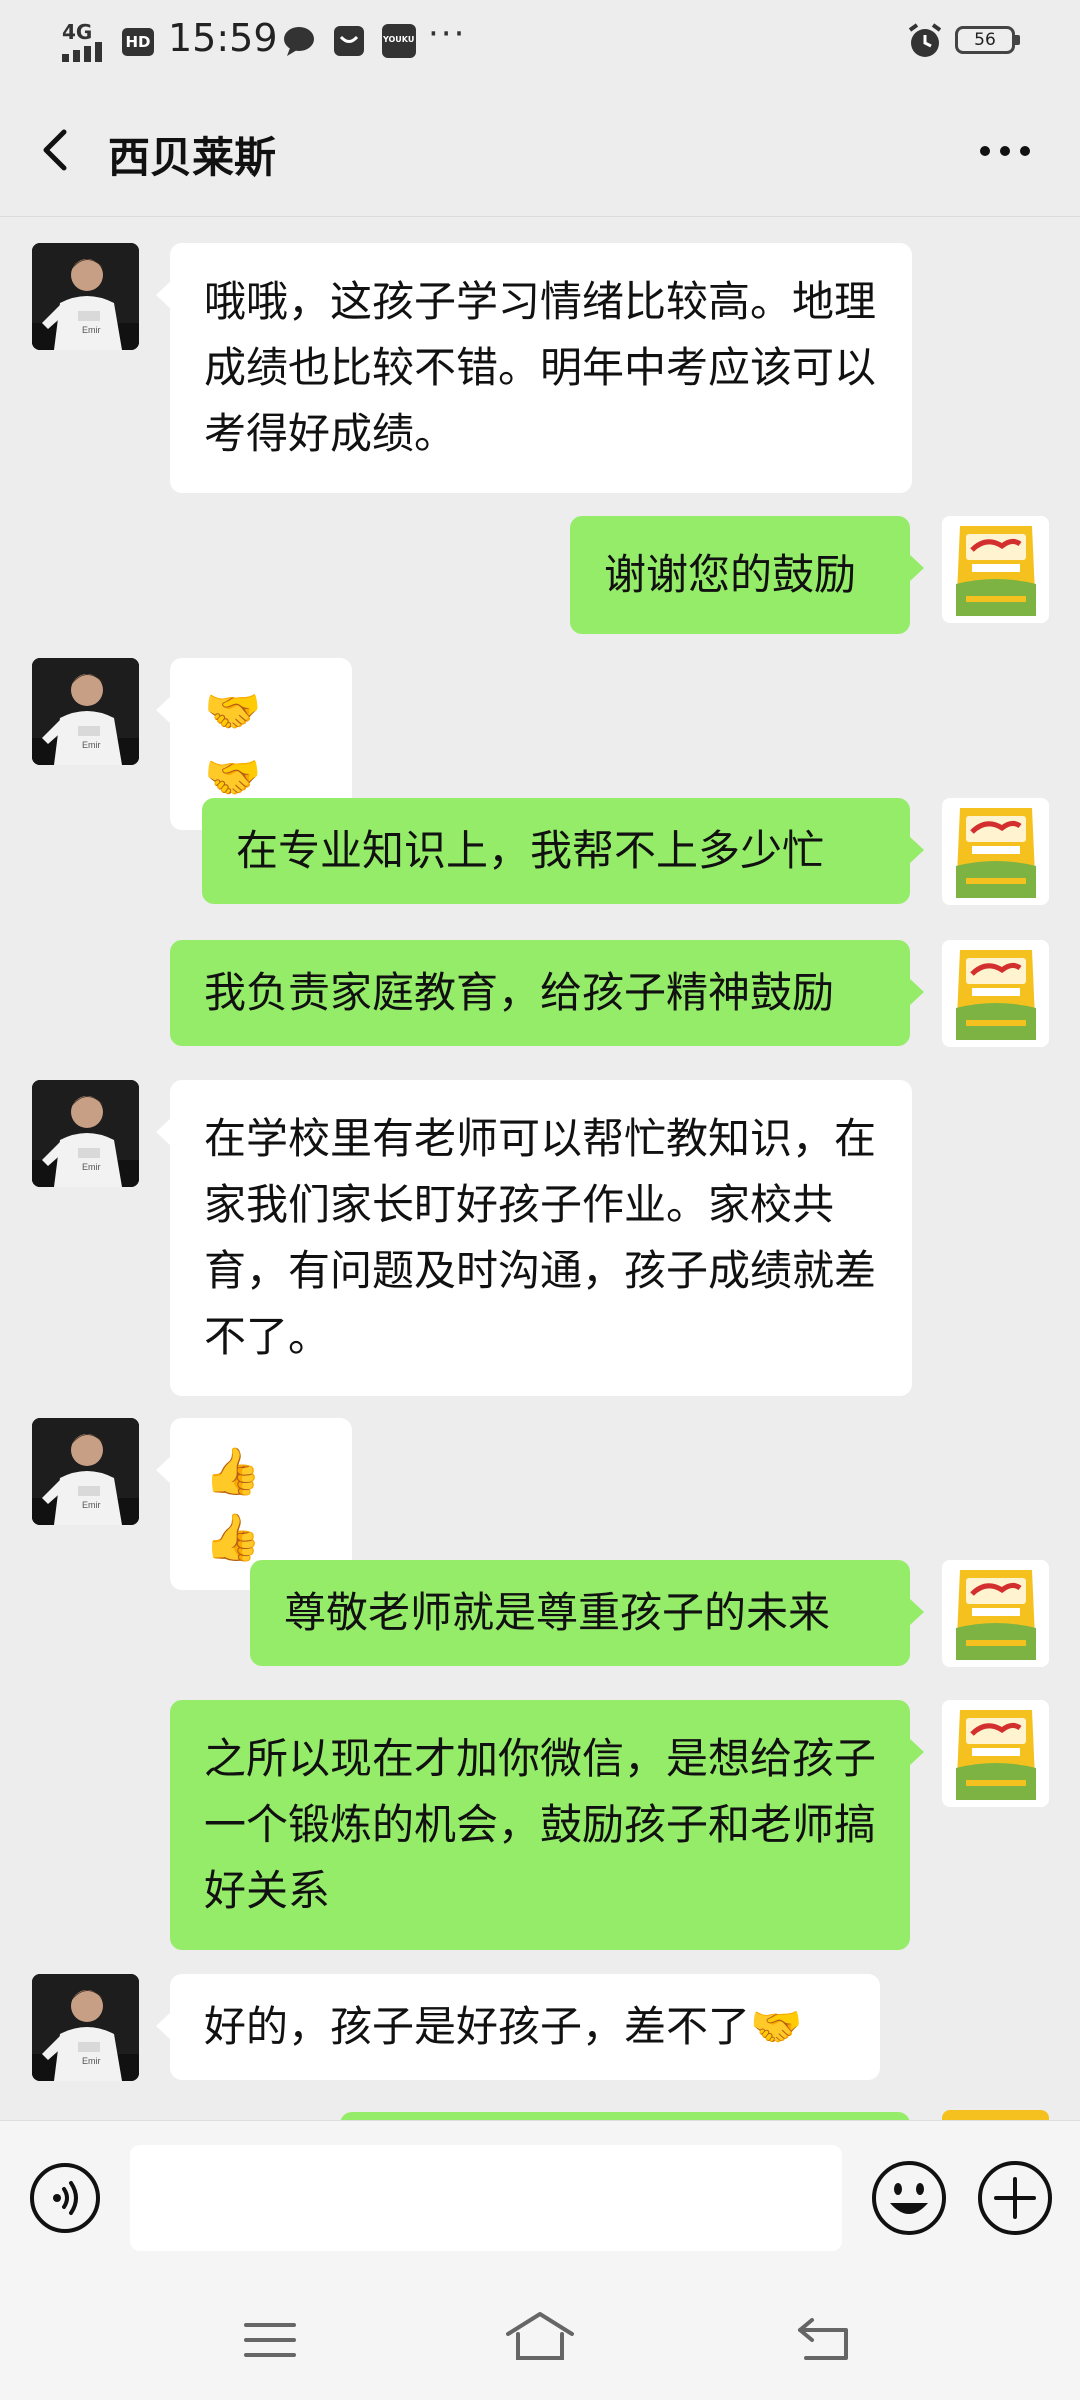  Describe the element at coordinates (192, 157) in the screenshot. I see `chat-title: 西贝莱斯` at that location.